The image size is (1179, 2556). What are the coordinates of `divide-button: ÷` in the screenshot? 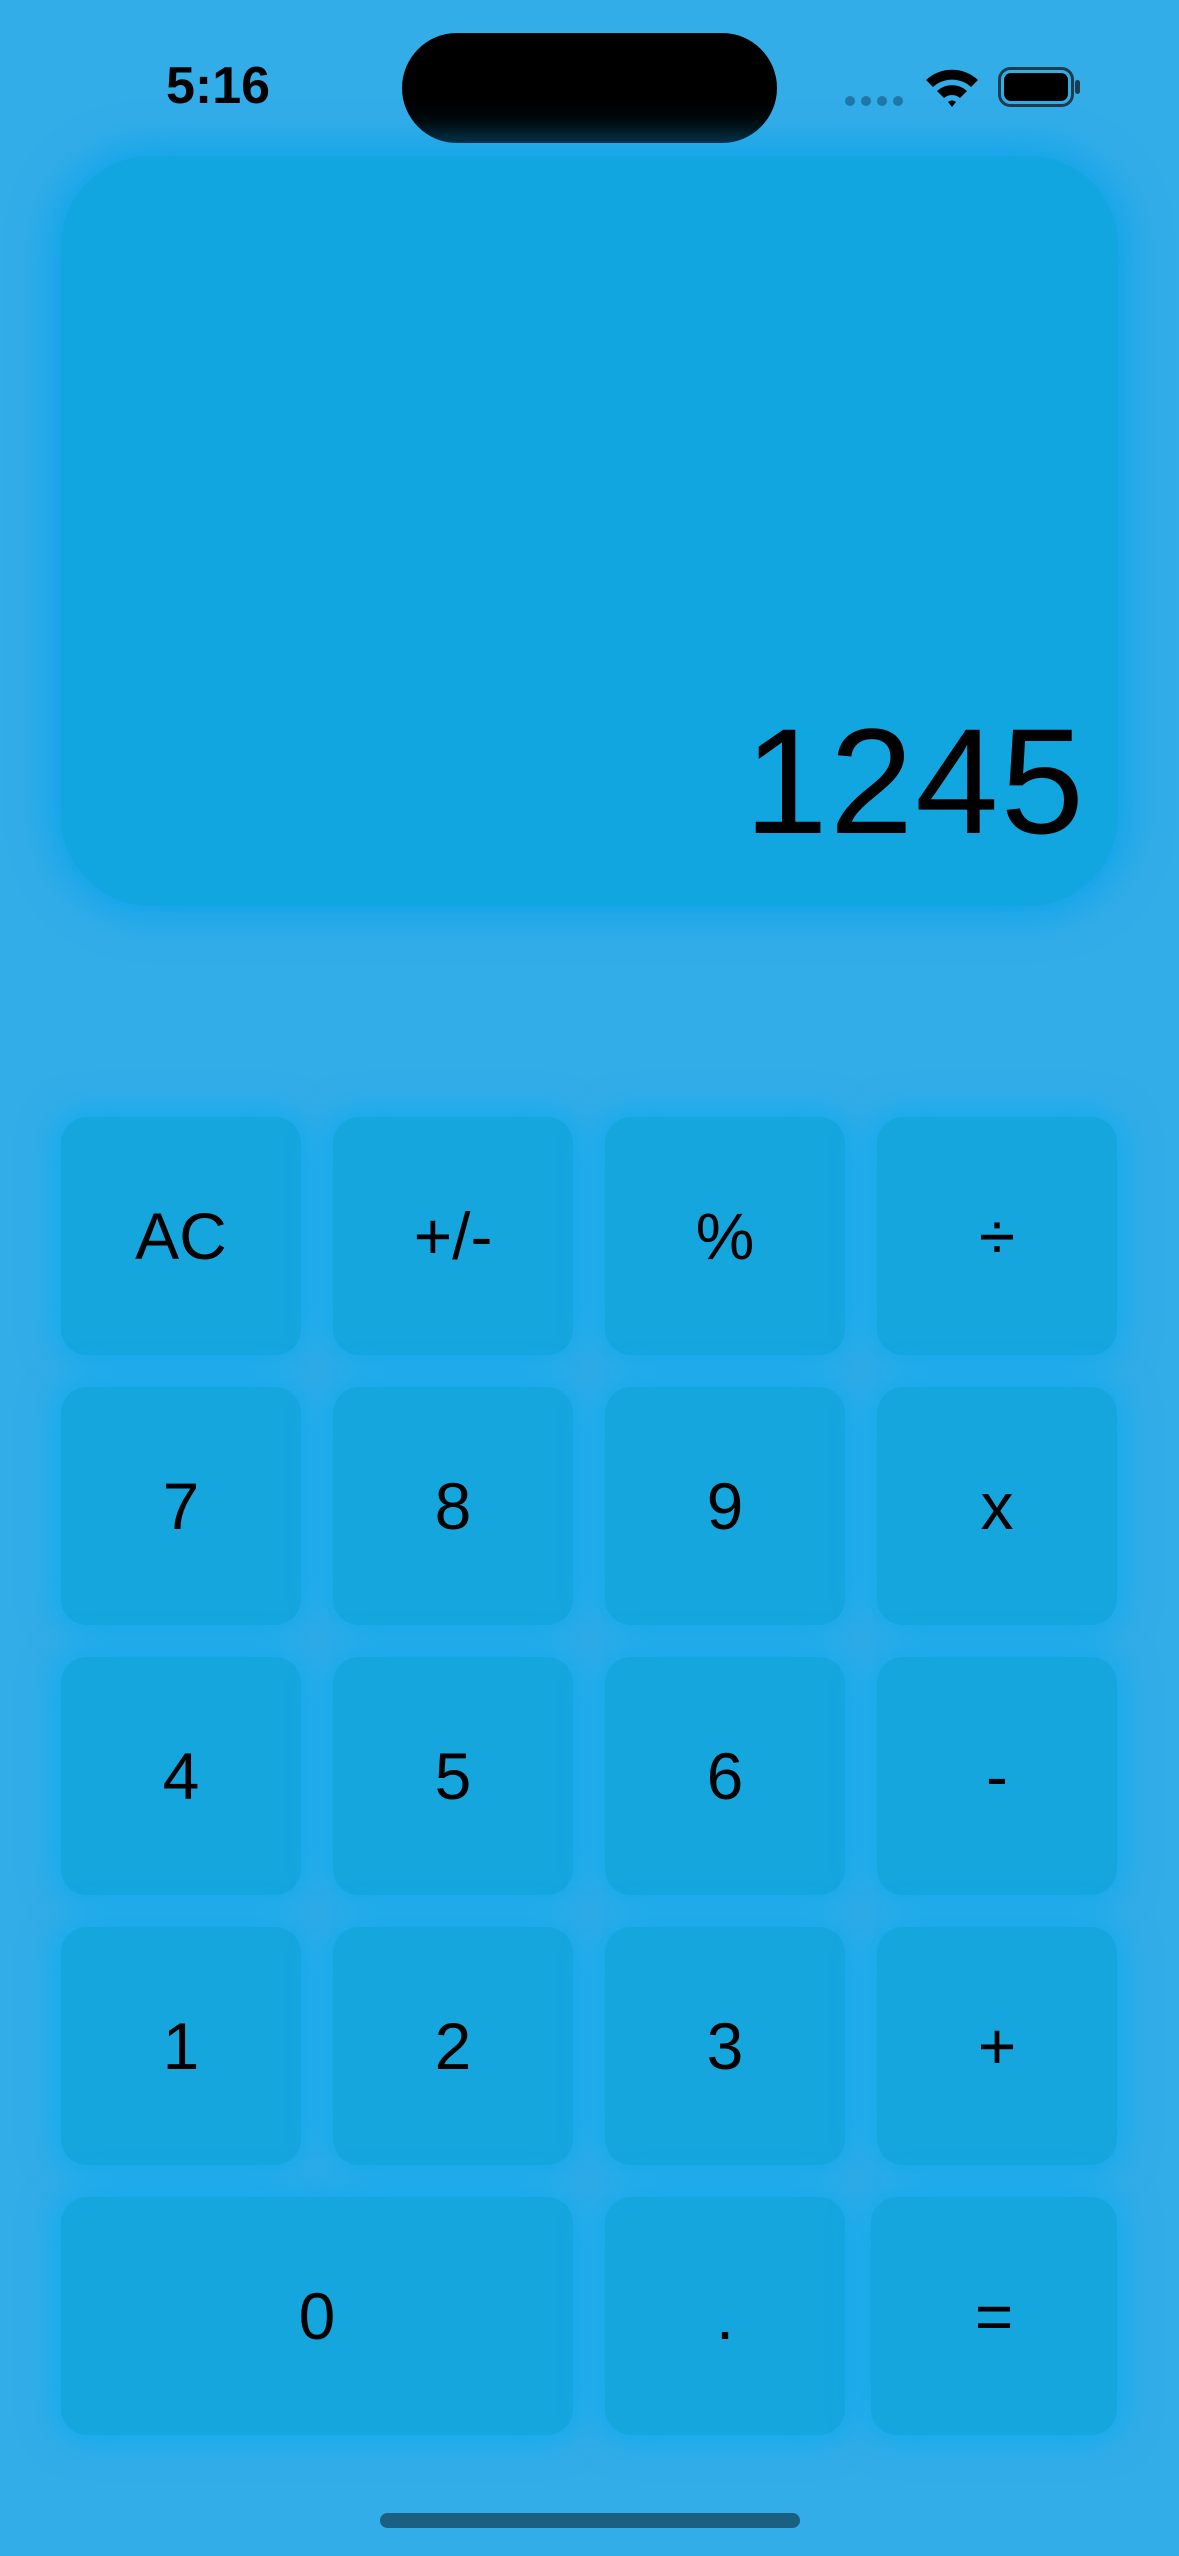 It's located at (997, 1236).